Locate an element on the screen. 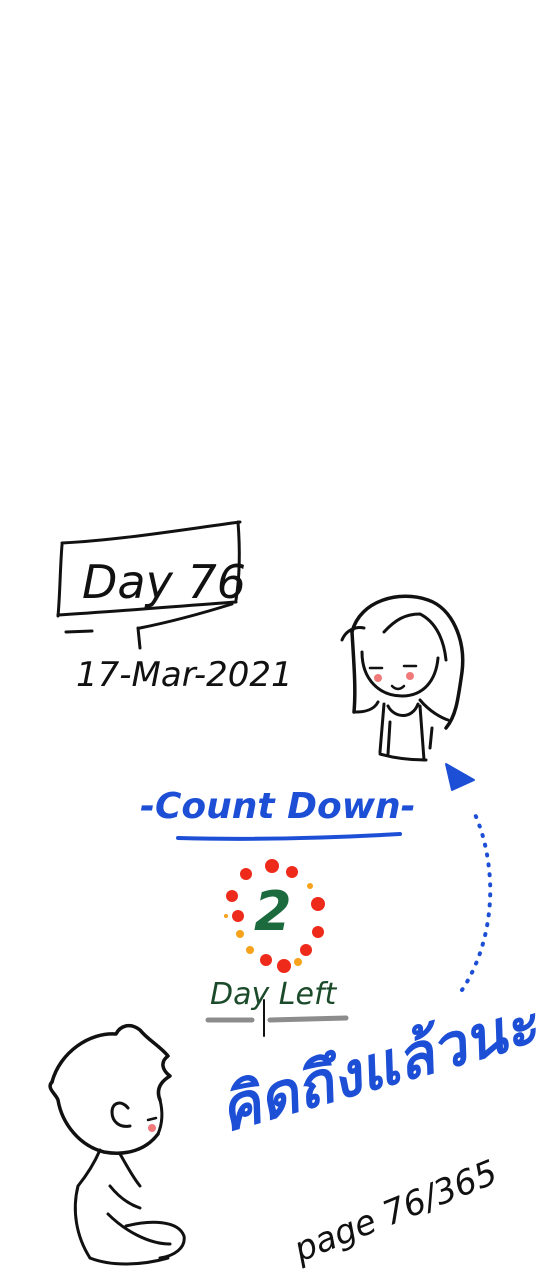 This screenshot has width=560, height=1280. day-box: Day 76 is located at coordinates (151, 585).